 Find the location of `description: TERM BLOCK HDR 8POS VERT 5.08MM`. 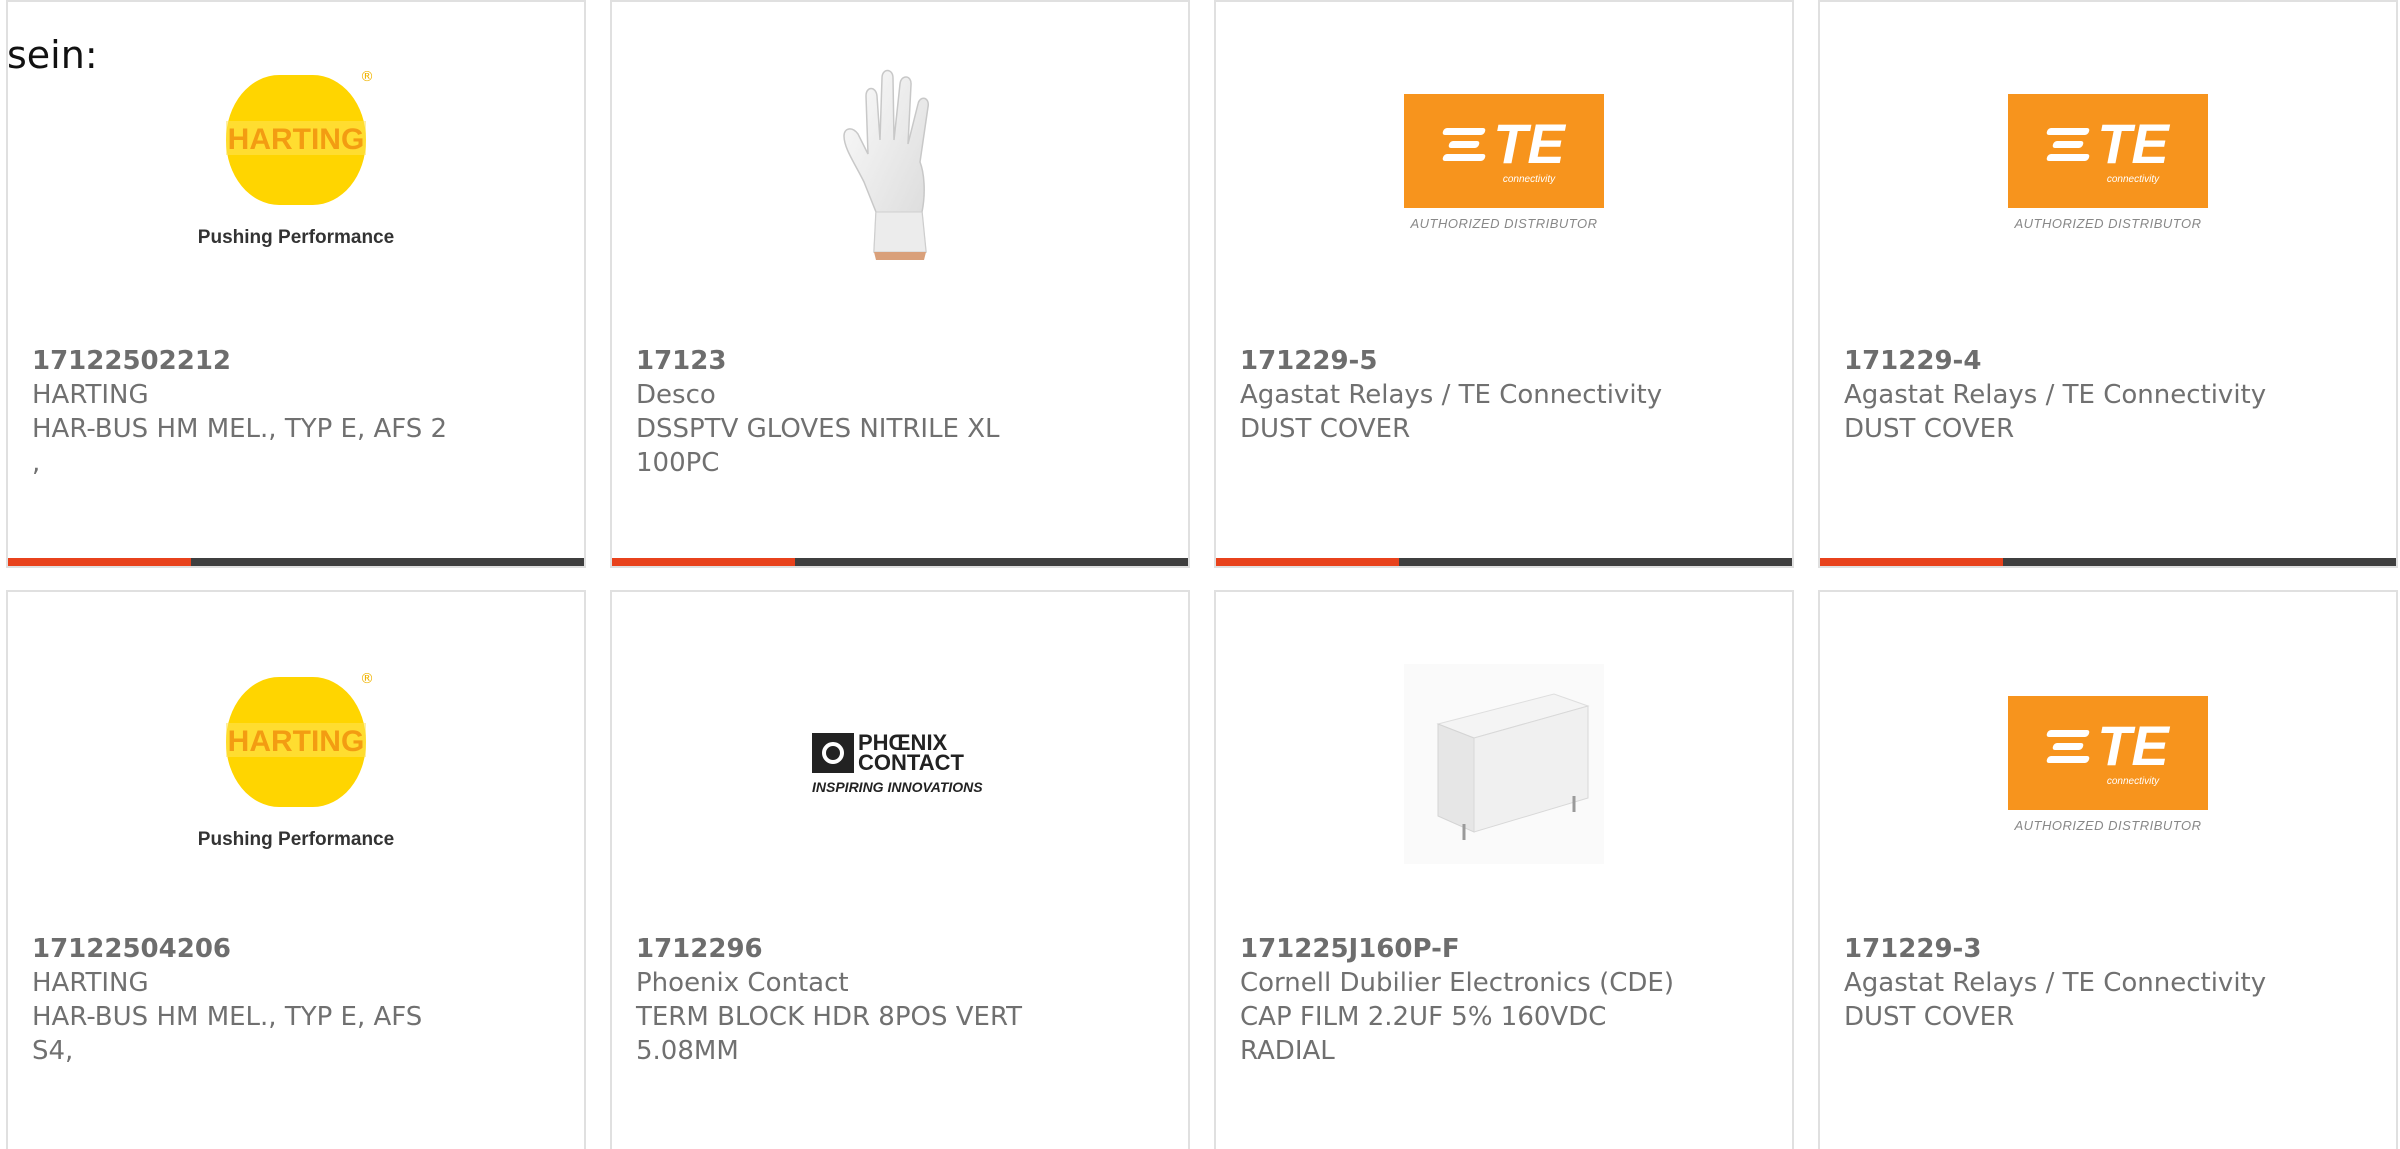

description: TERM BLOCK HDR 8POS VERT 5.08MM is located at coordinates (851, 1034).